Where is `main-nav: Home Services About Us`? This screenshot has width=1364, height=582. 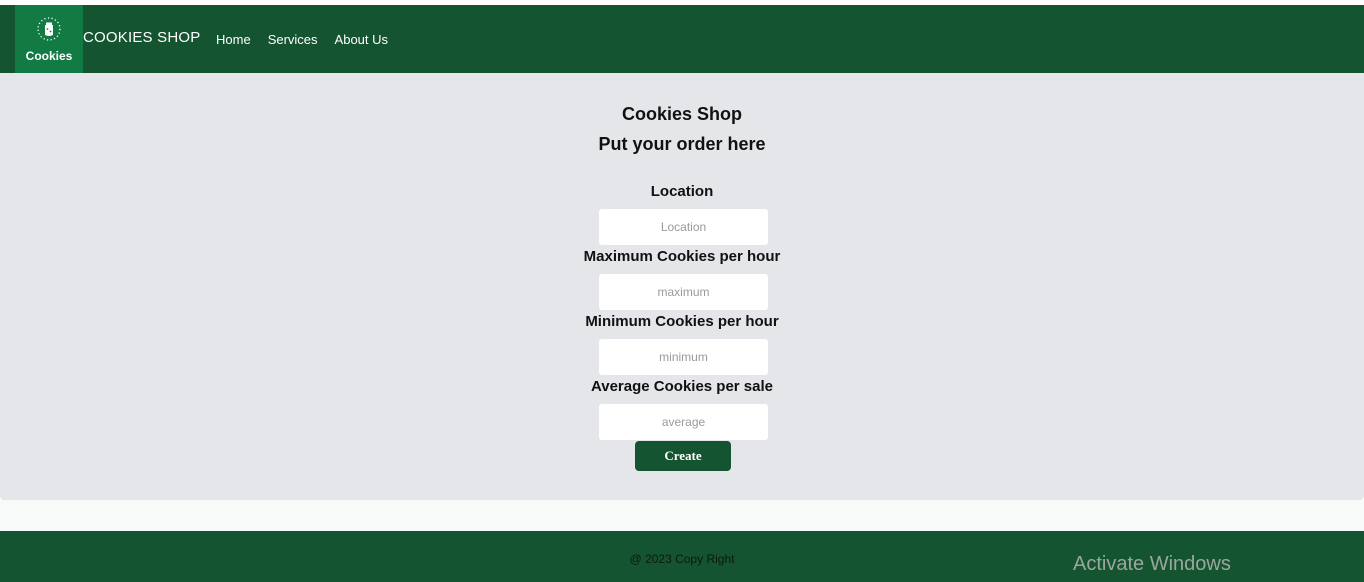 main-nav: Home Services About Us is located at coordinates (310, 39).